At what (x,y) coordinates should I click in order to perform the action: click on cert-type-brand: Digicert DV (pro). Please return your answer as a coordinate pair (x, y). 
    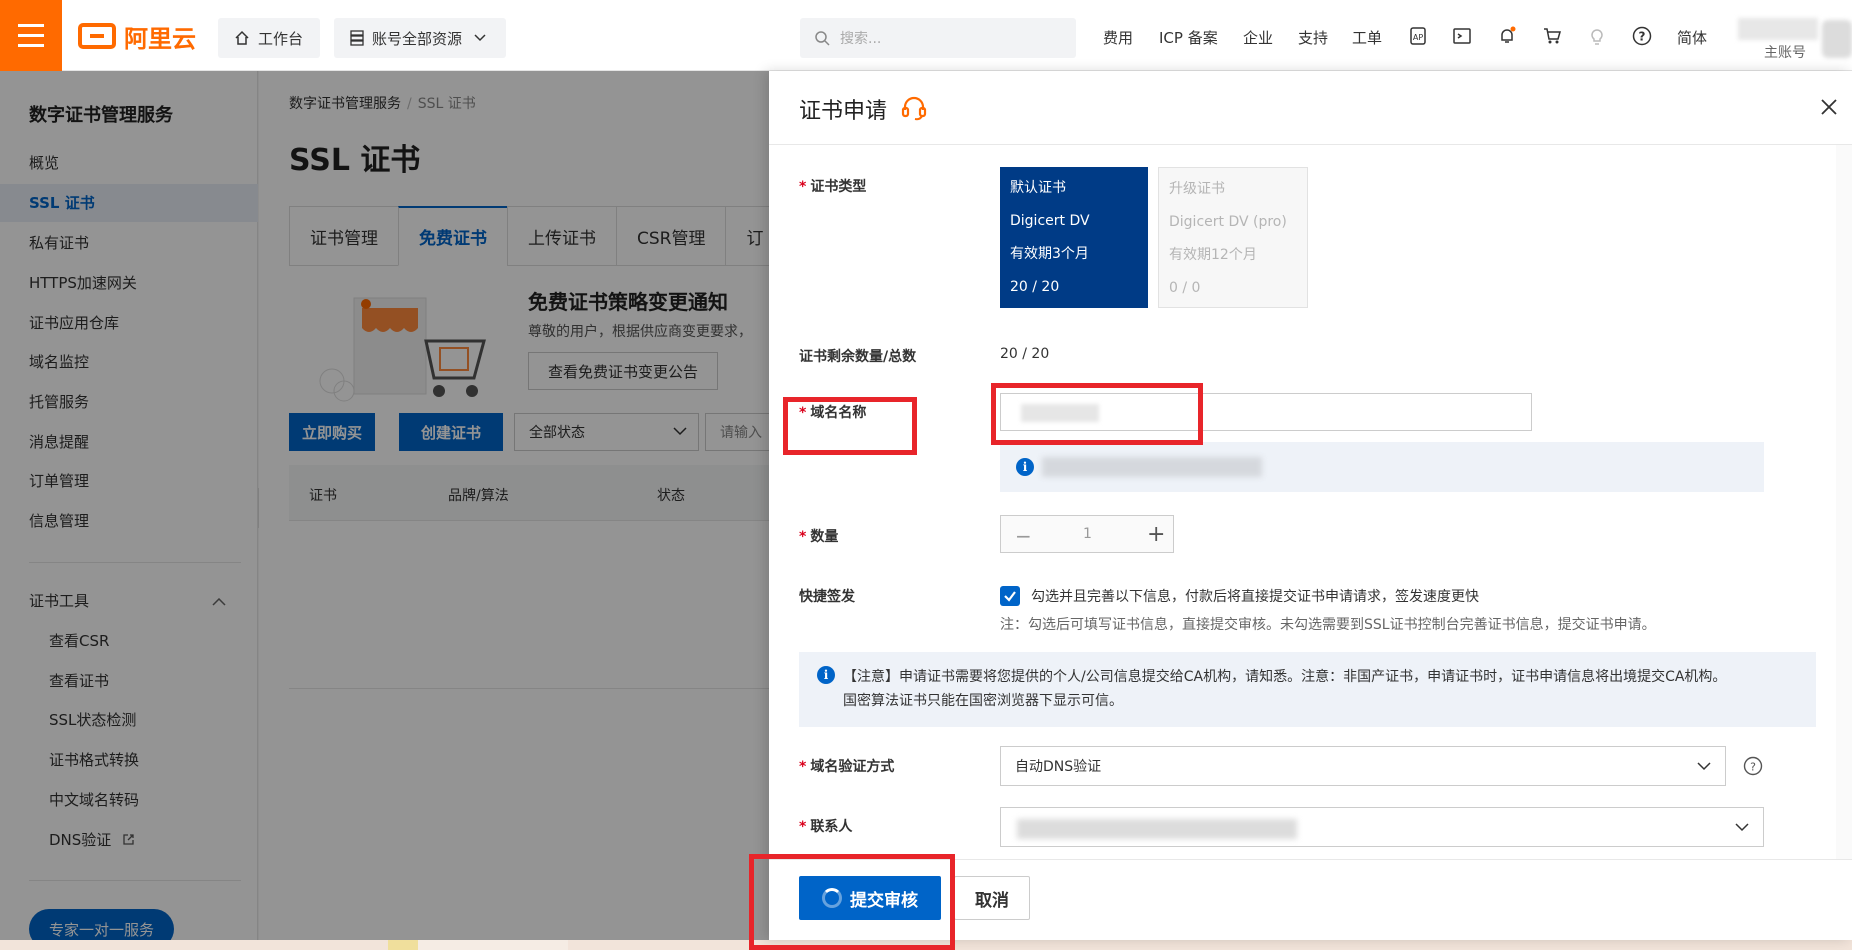
    Looking at the image, I should click on (1228, 222).